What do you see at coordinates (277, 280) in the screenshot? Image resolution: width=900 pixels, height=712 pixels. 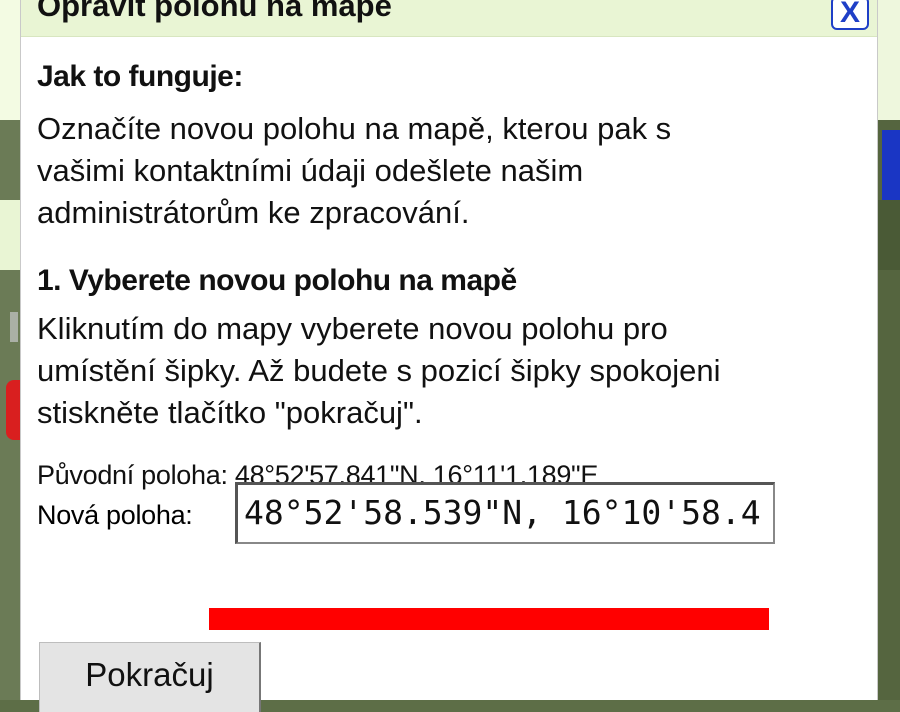 I see `step1-heading: 1. Vyberete novou polohu na mapě` at bounding box center [277, 280].